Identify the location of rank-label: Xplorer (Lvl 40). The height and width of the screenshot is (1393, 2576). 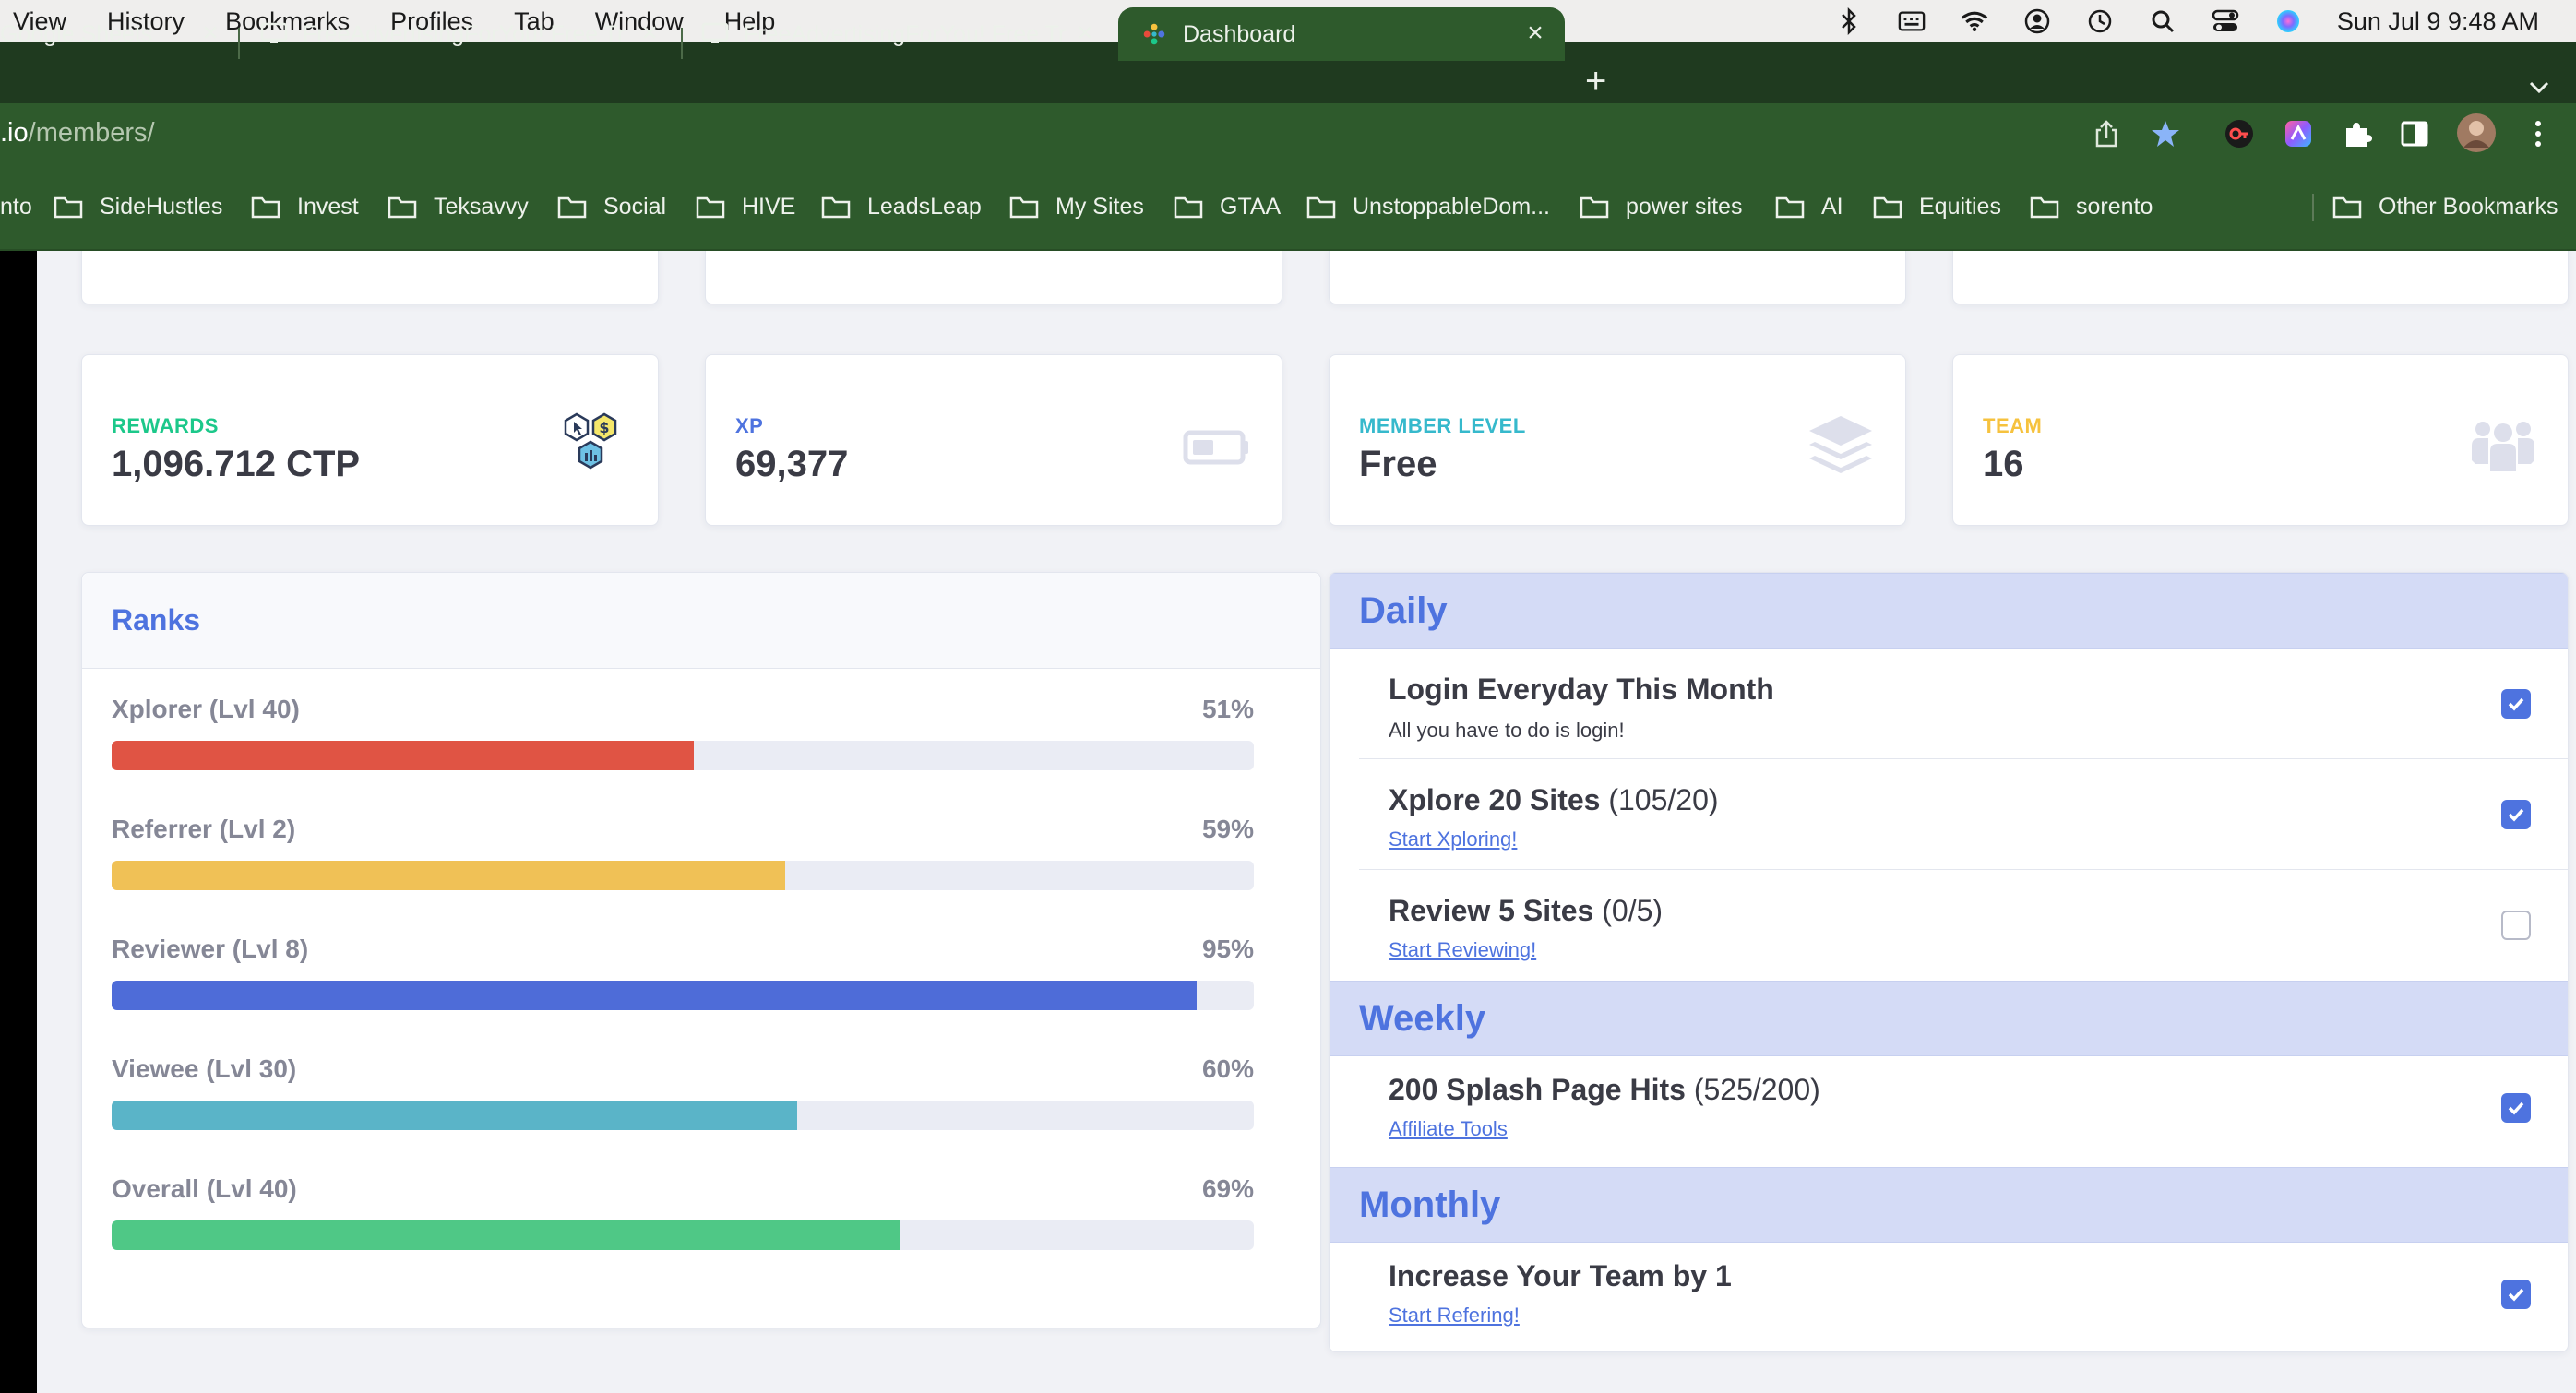
(206, 709).